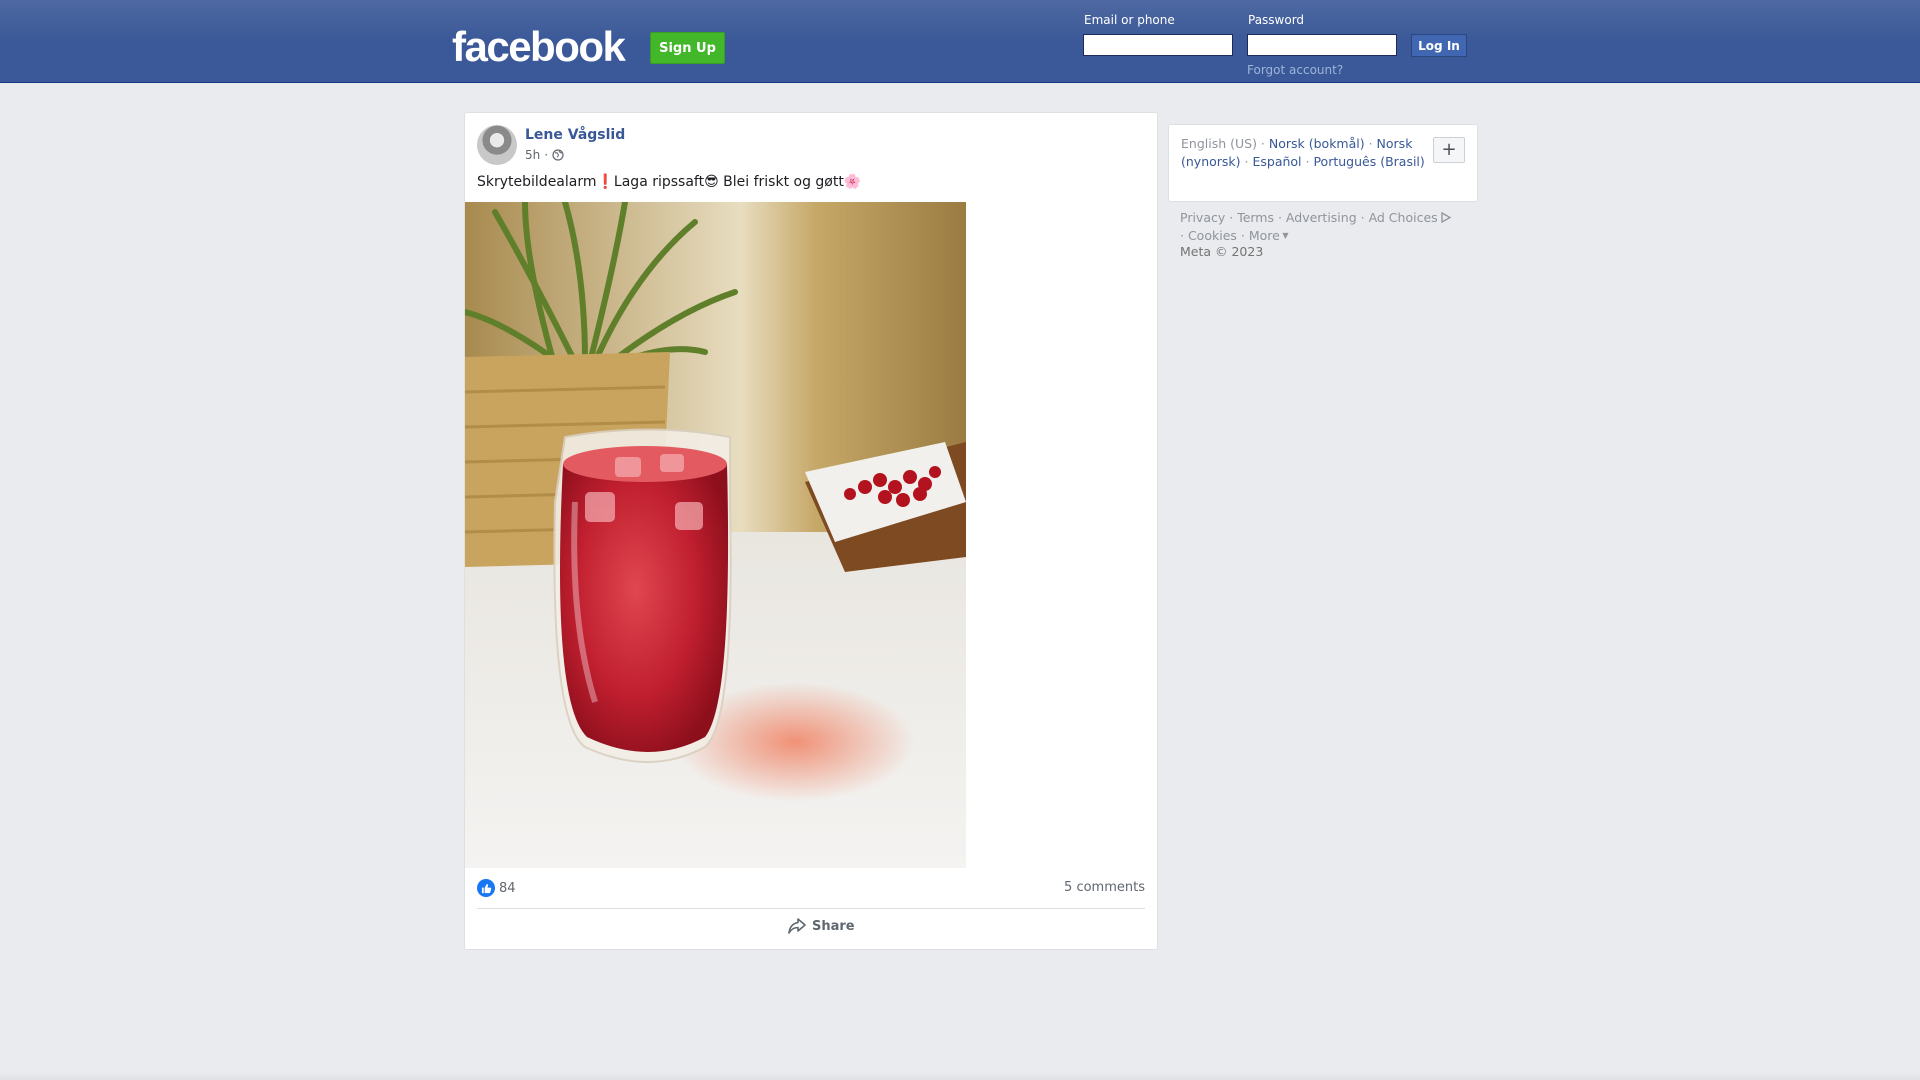 This screenshot has height=1080, width=1920. What do you see at coordinates (1212, 235) in the screenshot?
I see `footer-link-cookies: Cookies` at bounding box center [1212, 235].